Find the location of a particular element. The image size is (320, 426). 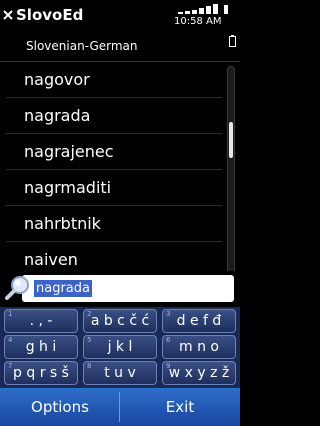

options-button: Options is located at coordinates (60, 407).